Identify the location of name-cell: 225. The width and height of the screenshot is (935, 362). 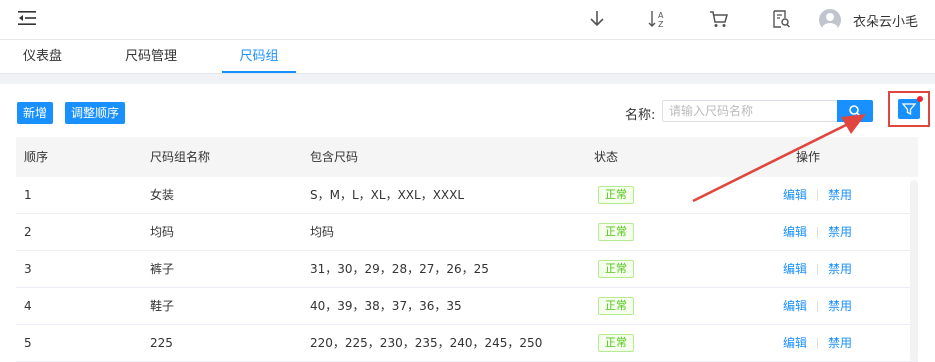
(161, 343).